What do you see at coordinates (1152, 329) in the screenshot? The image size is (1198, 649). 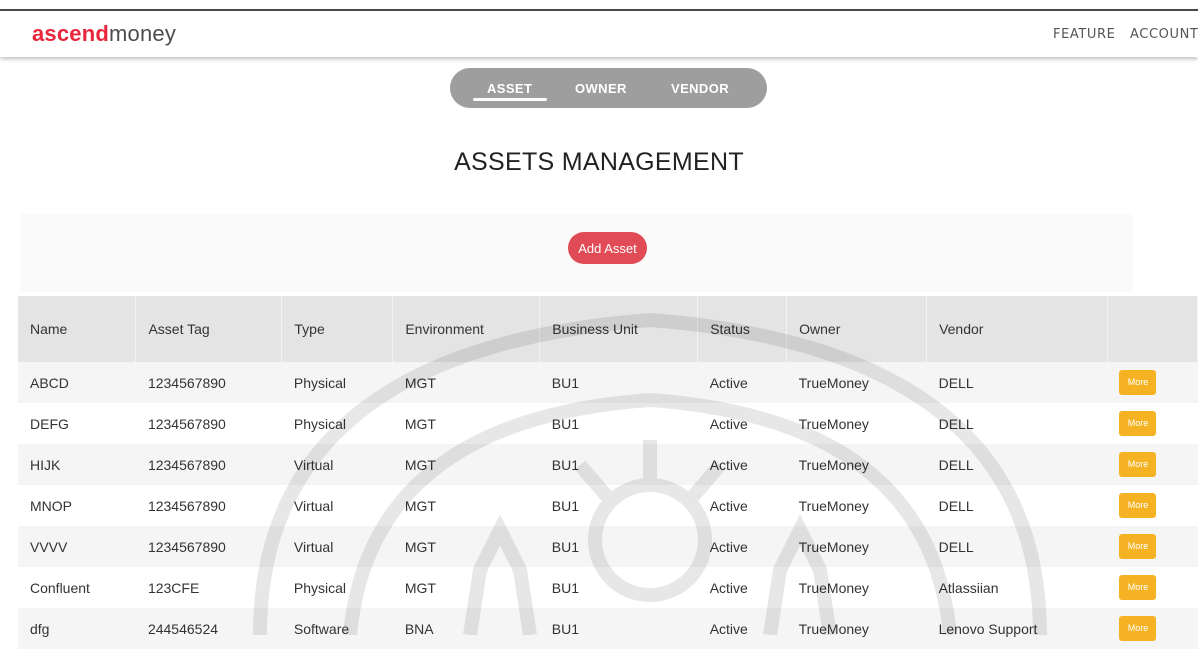 I see `column-header-actions` at bounding box center [1152, 329].